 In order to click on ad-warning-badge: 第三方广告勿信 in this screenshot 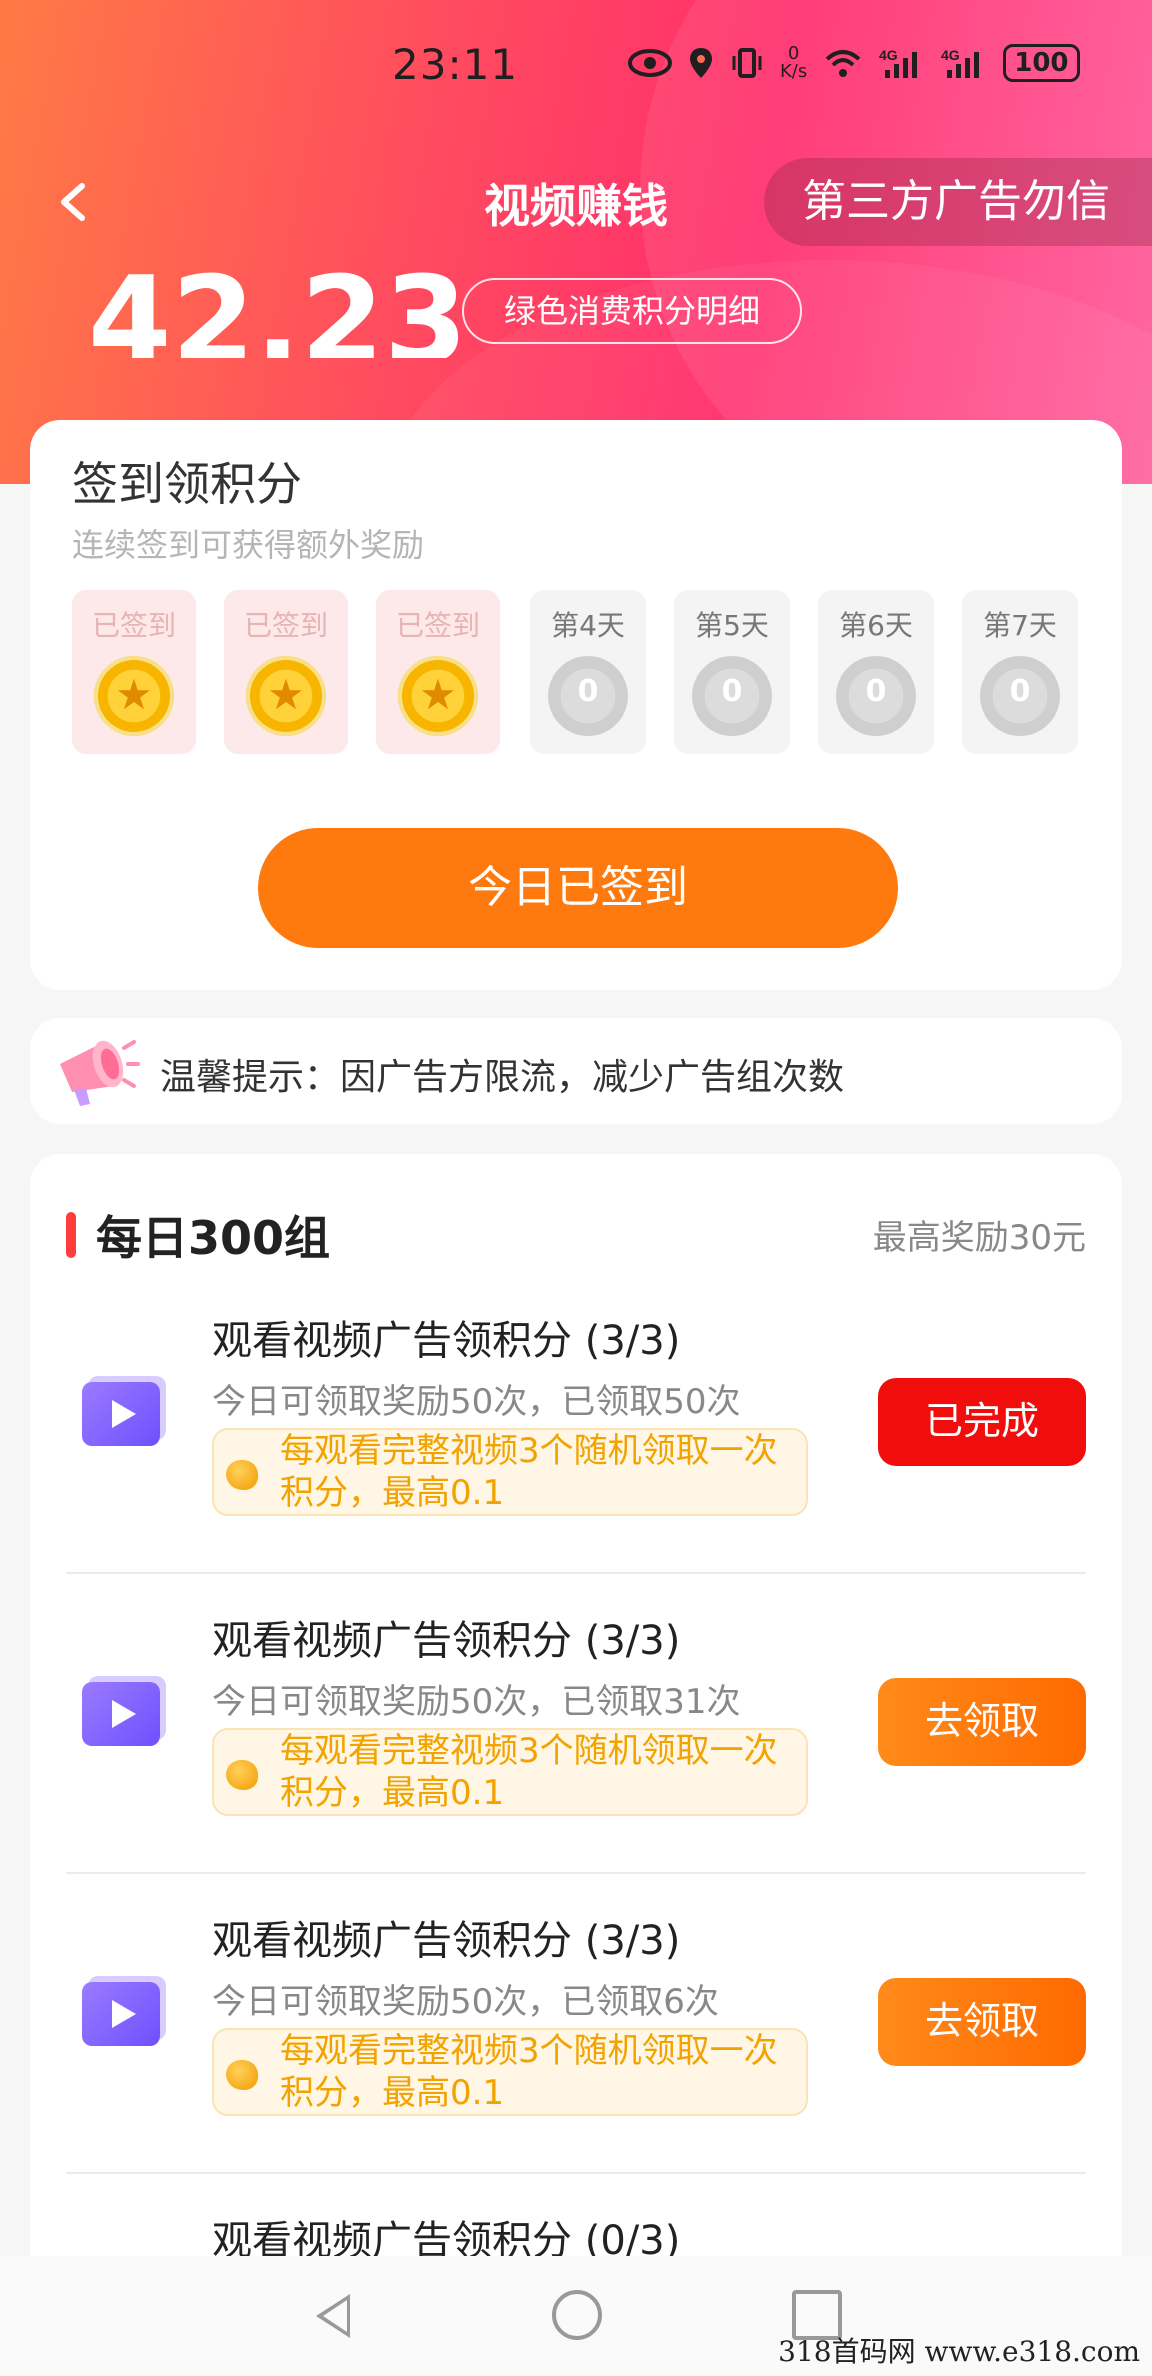, I will do `click(958, 202)`.